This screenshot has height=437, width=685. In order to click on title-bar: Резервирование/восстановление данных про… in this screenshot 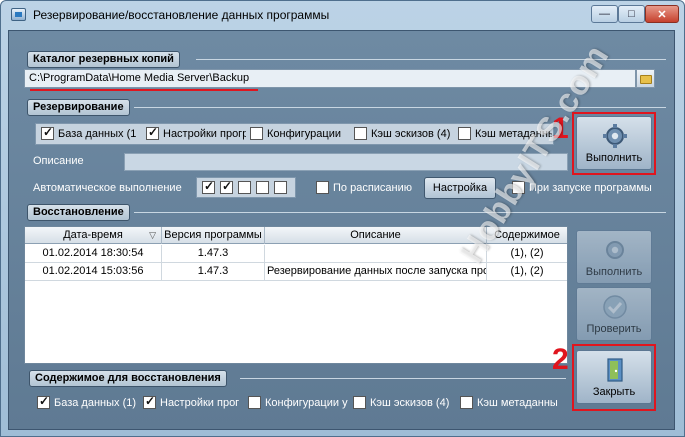, I will do `click(342, 15)`.